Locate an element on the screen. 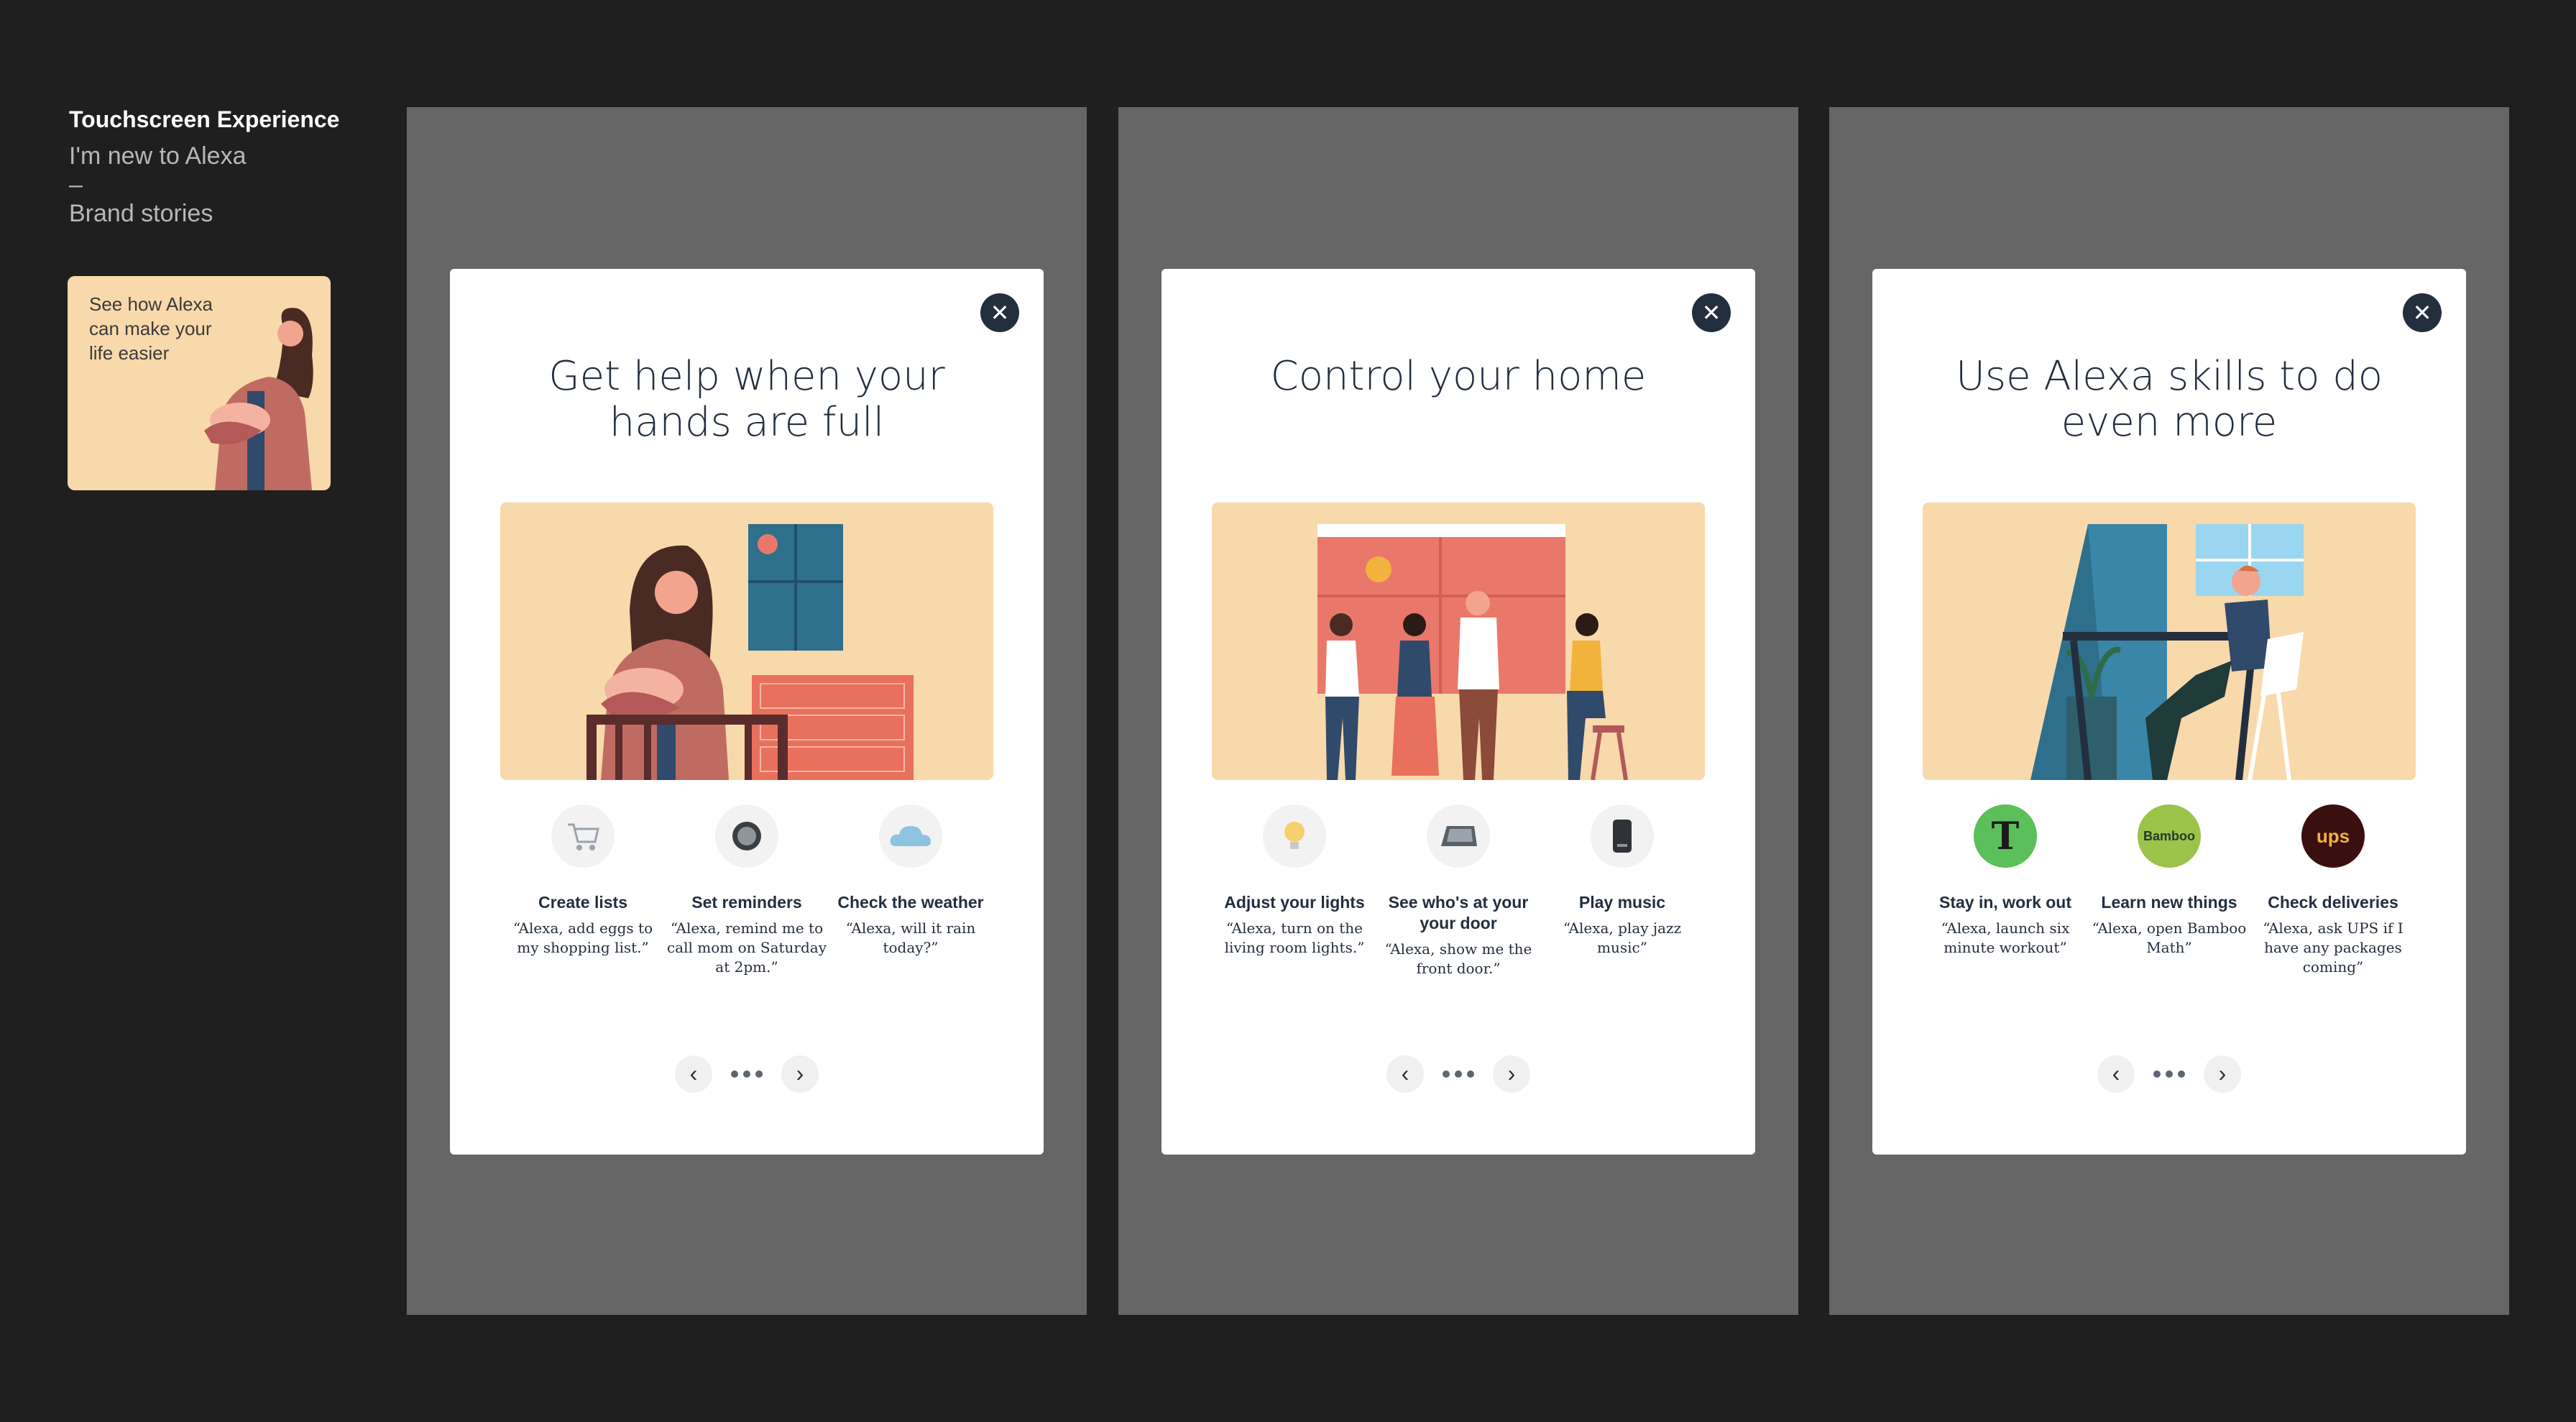 Image resolution: width=2576 pixels, height=1422 pixels. feature-quote: “Alexa, add eggs to my shopping list.” is located at coordinates (582, 937).